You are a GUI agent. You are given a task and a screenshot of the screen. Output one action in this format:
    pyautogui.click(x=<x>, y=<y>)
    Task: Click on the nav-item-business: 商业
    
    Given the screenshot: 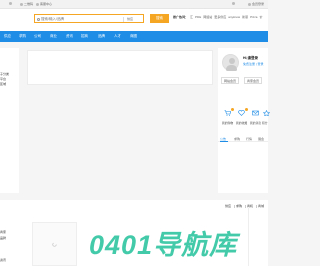 What is the action you would take?
    pyautogui.click(x=53, y=36)
    